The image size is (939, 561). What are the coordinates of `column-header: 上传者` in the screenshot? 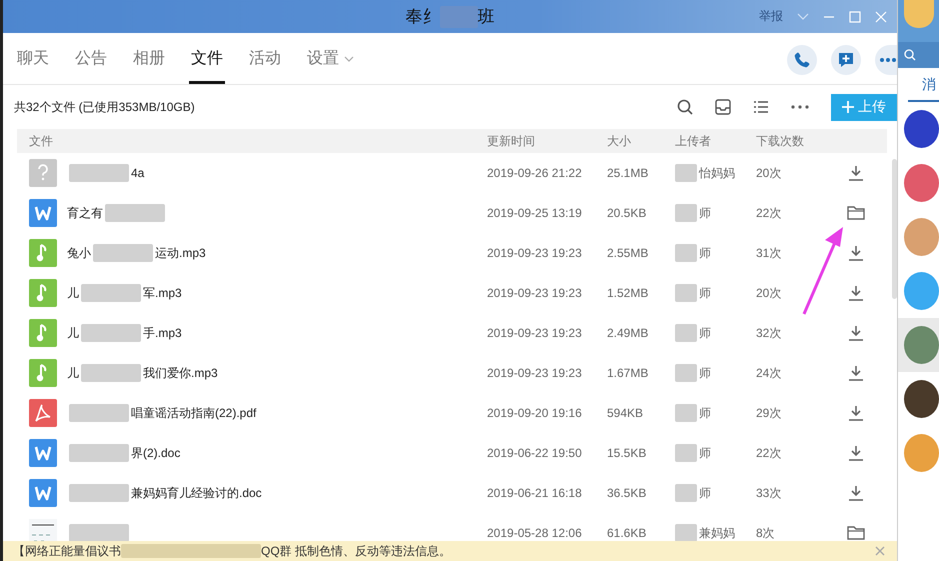 It's located at (715, 141).